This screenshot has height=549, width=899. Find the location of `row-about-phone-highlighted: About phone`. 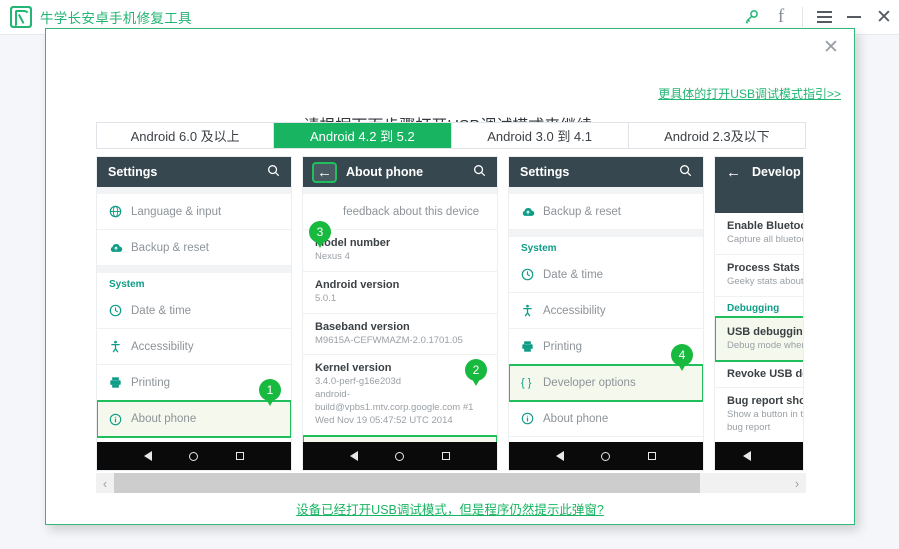

row-about-phone-highlighted: About phone is located at coordinates (194, 419).